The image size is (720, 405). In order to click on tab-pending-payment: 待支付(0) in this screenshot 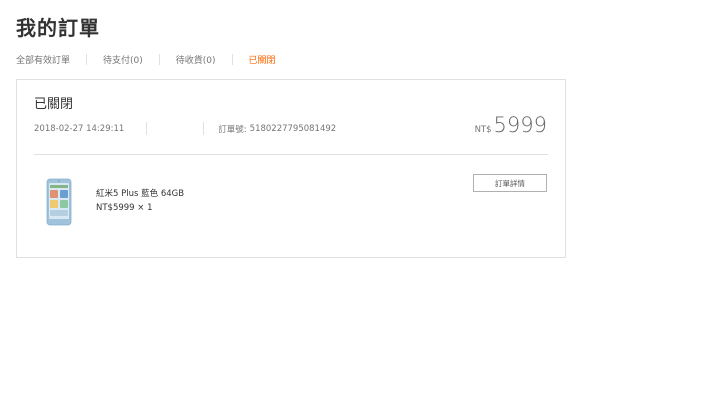, I will do `click(123, 59)`.